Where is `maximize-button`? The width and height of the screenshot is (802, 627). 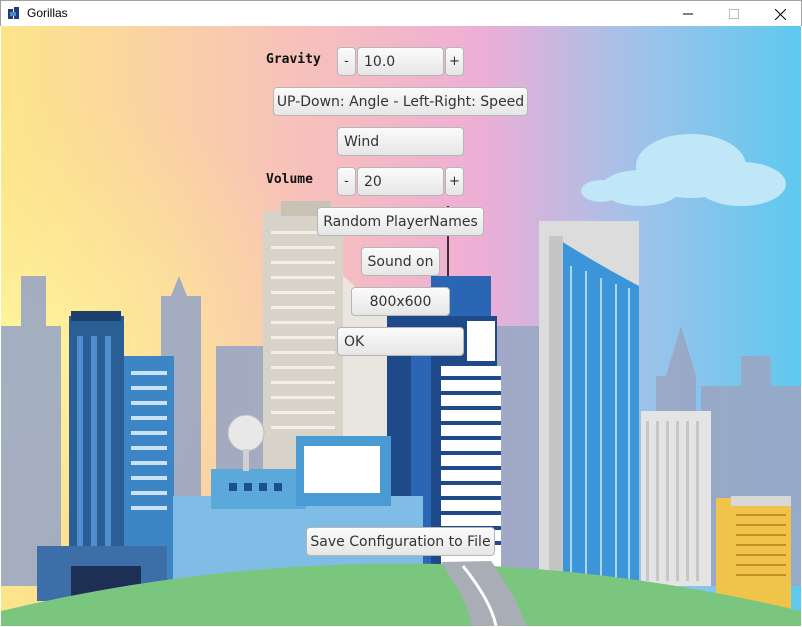 maximize-button is located at coordinates (734, 14).